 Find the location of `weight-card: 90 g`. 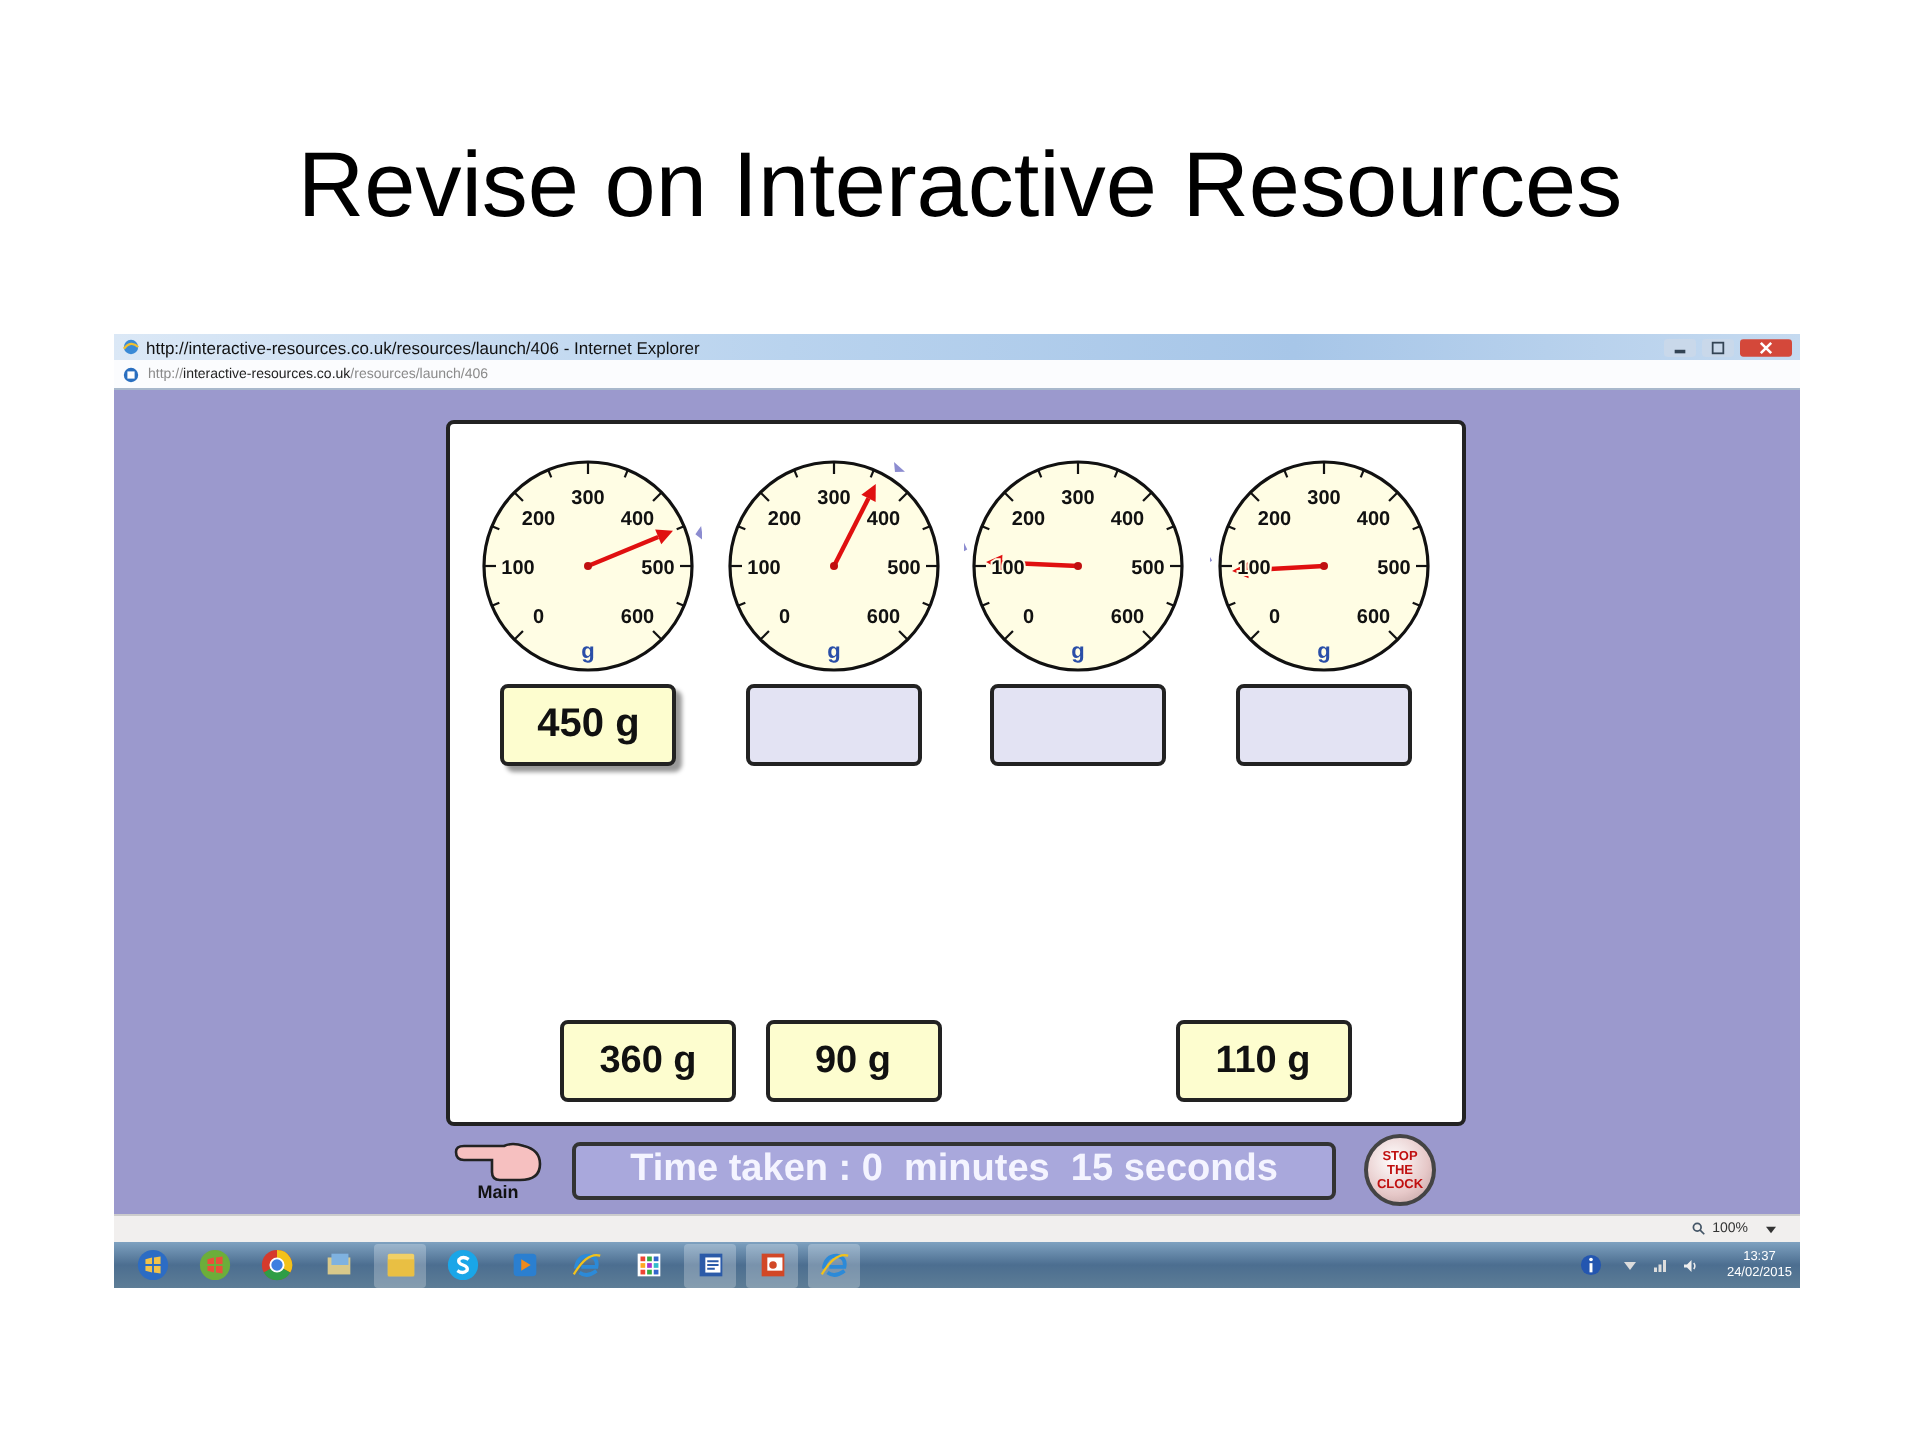

weight-card: 90 g is located at coordinates (853, 1061).